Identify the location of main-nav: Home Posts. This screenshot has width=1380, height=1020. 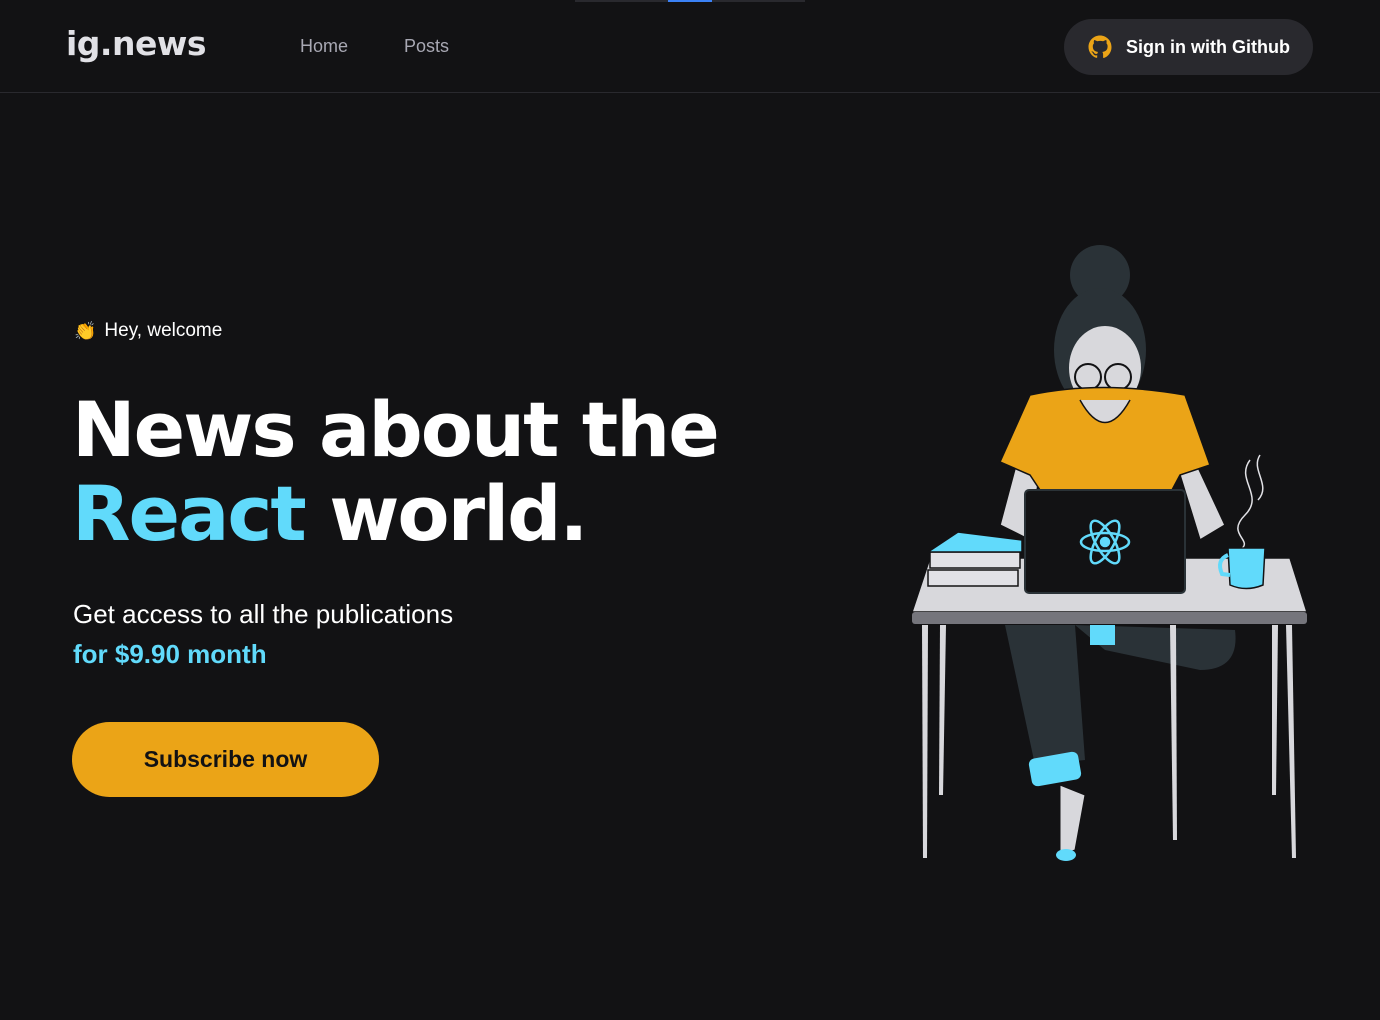
(374, 46).